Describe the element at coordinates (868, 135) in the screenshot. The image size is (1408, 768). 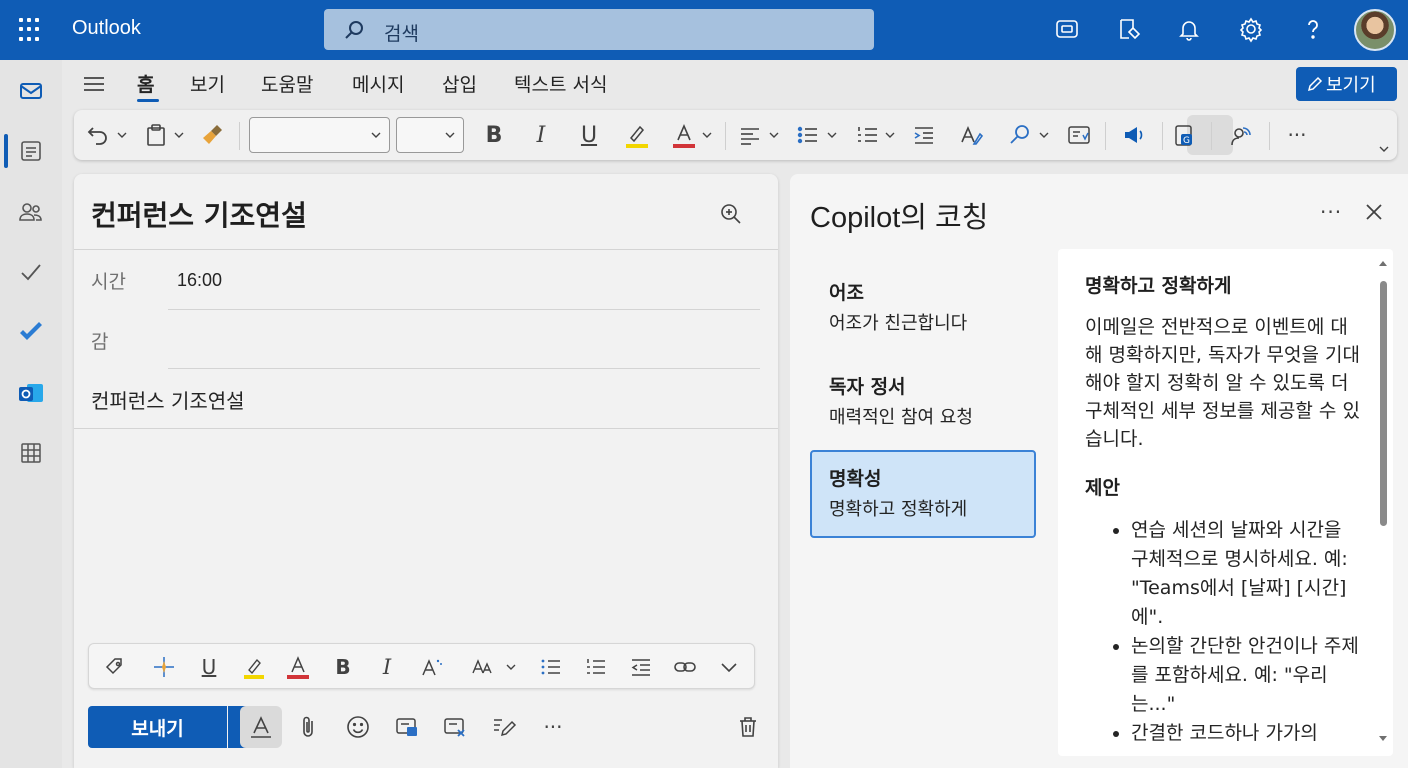
I see `numbering-icon` at that location.